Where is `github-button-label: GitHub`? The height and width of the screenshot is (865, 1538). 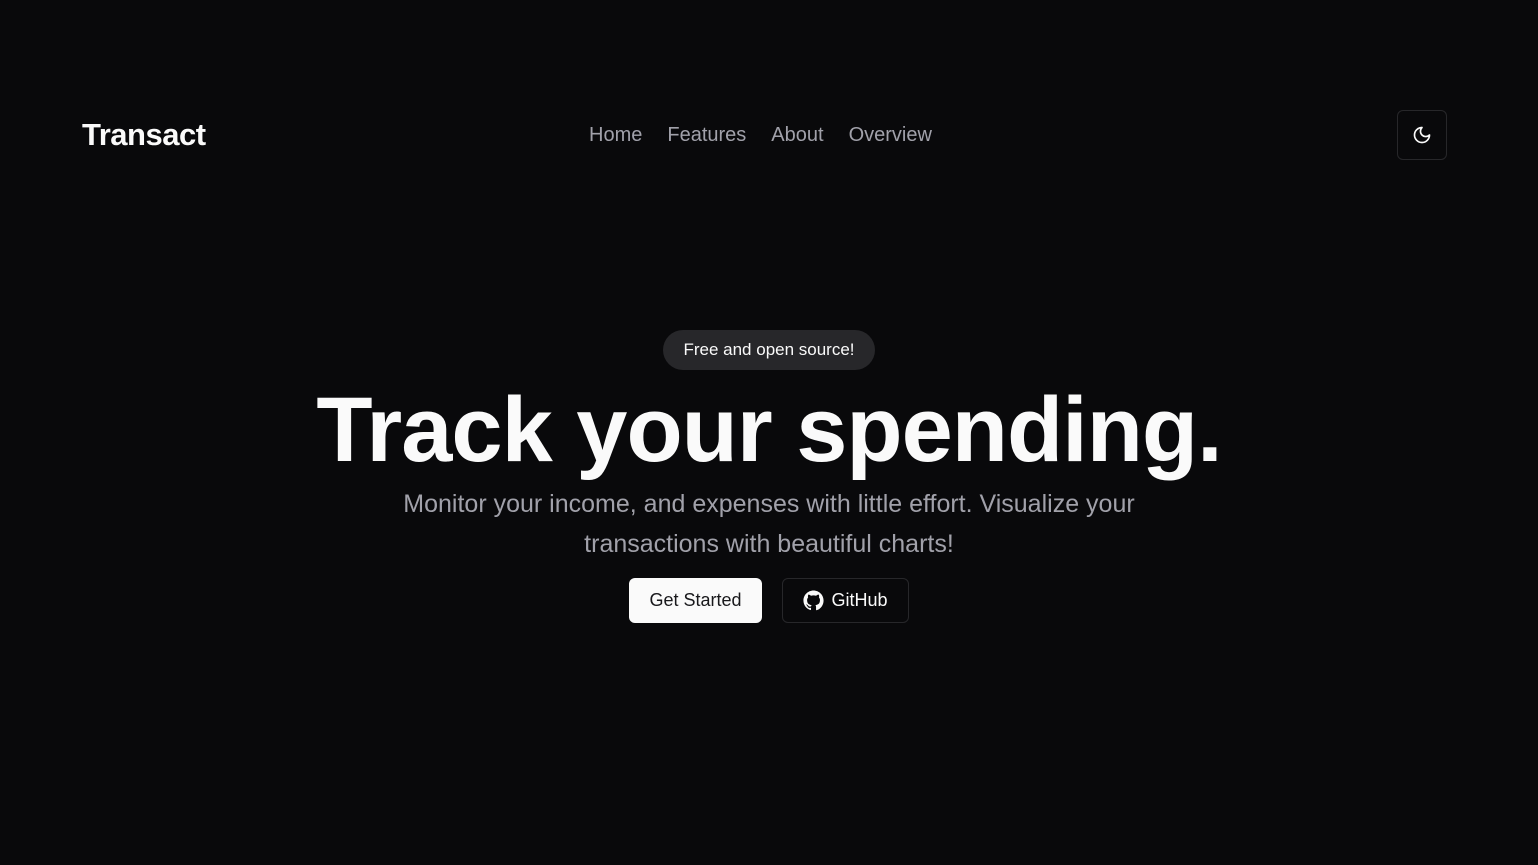 github-button-label: GitHub is located at coordinates (859, 600).